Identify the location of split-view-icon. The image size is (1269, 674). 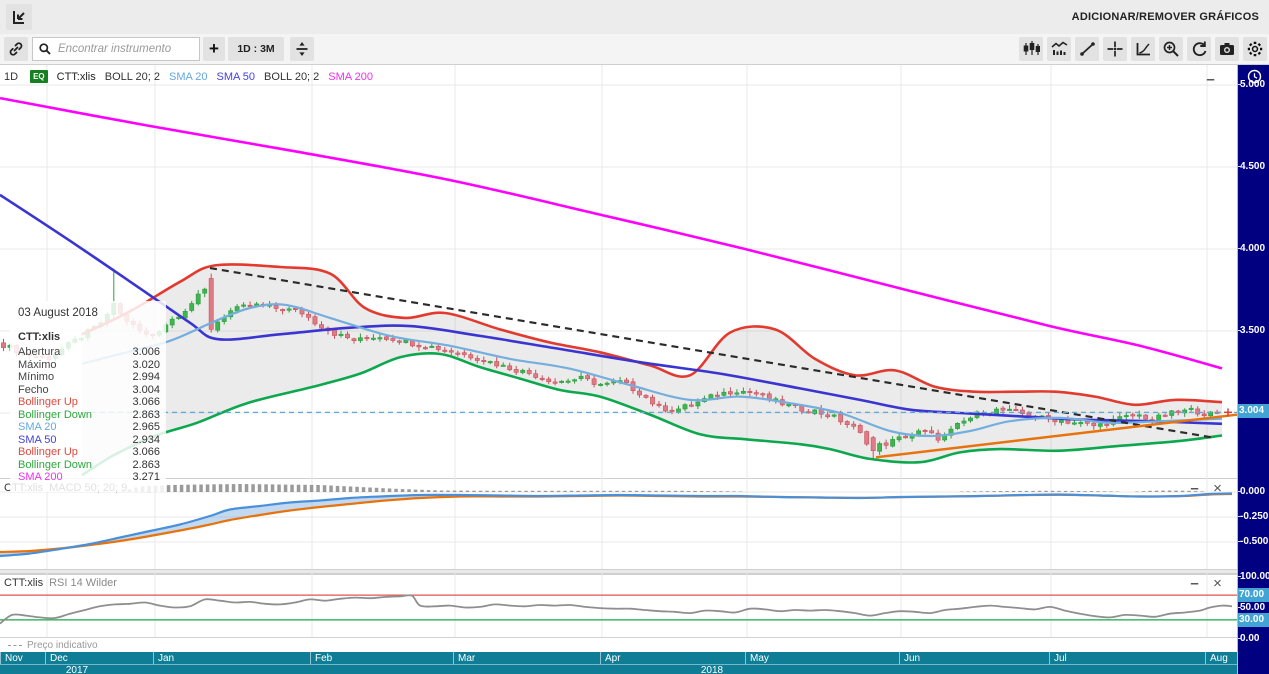
(302, 49).